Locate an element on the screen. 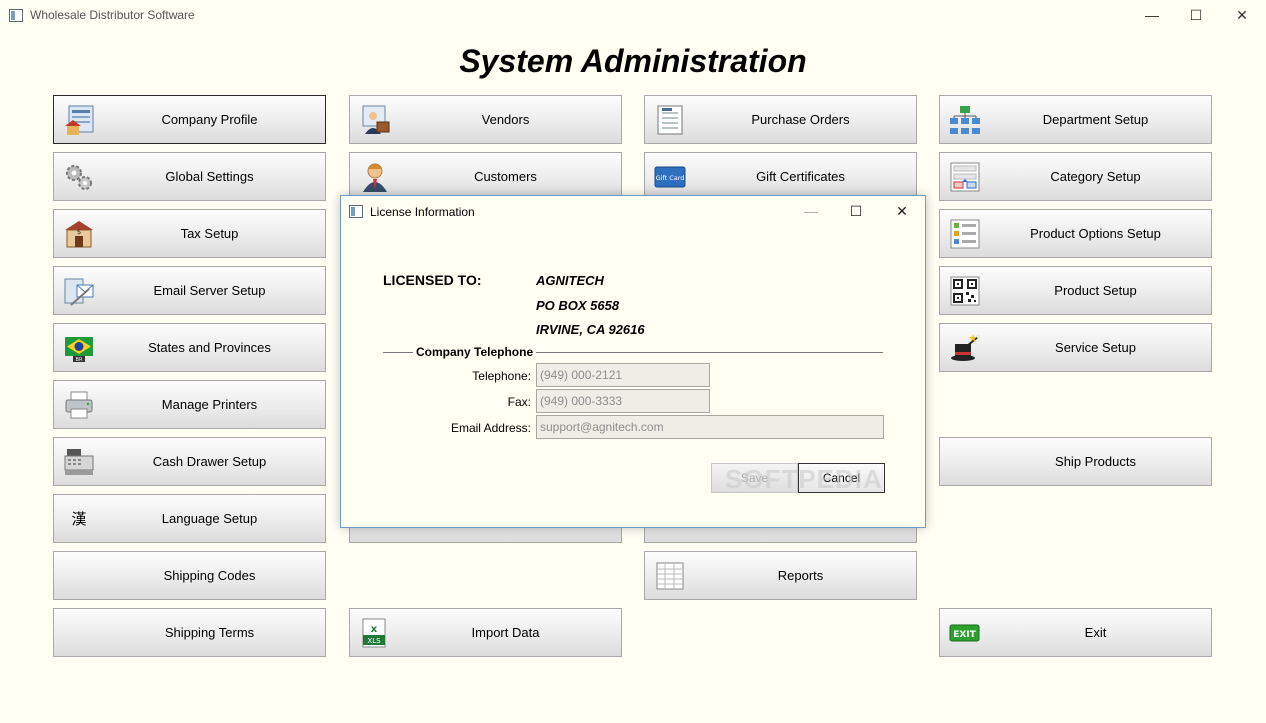 This screenshot has height=723, width=1266. svg-text: EXIT is located at coordinates (964, 635).